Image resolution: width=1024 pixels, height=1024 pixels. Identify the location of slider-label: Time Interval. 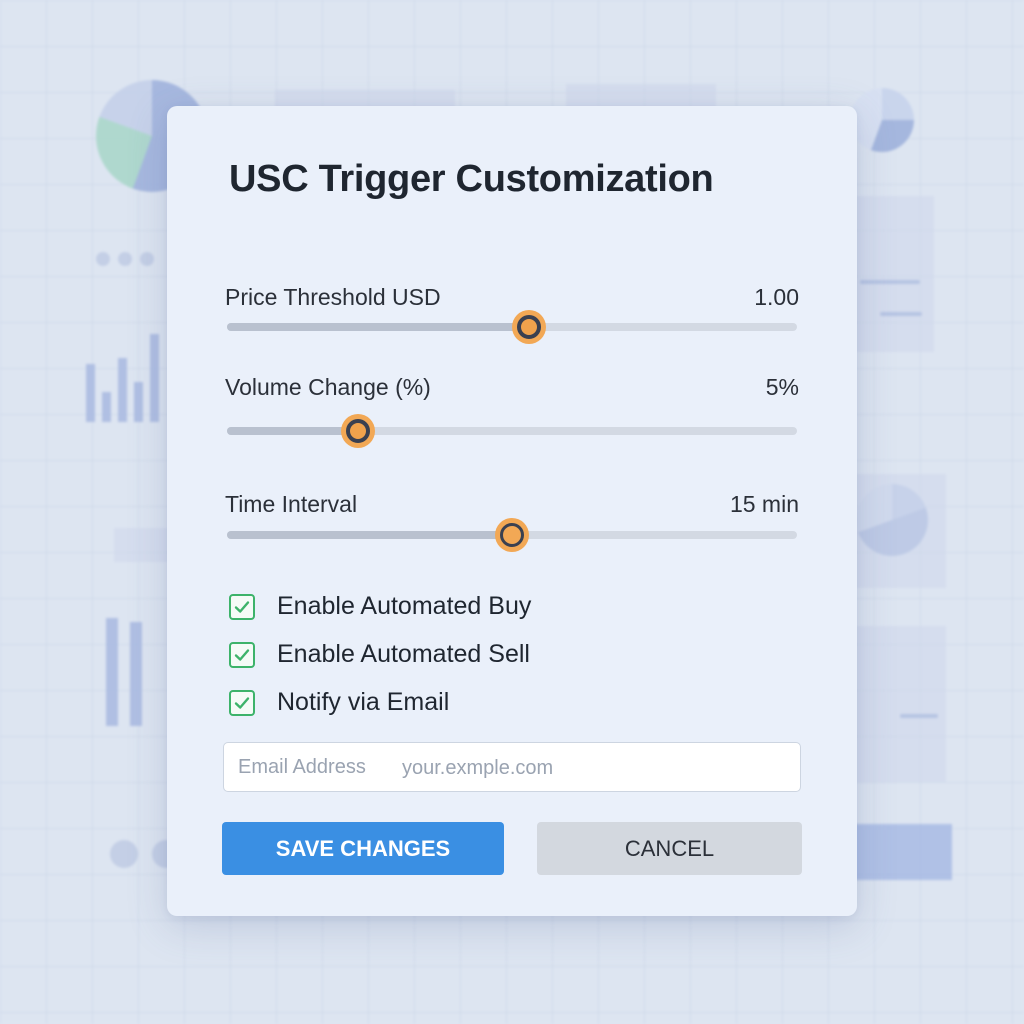
(291, 504).